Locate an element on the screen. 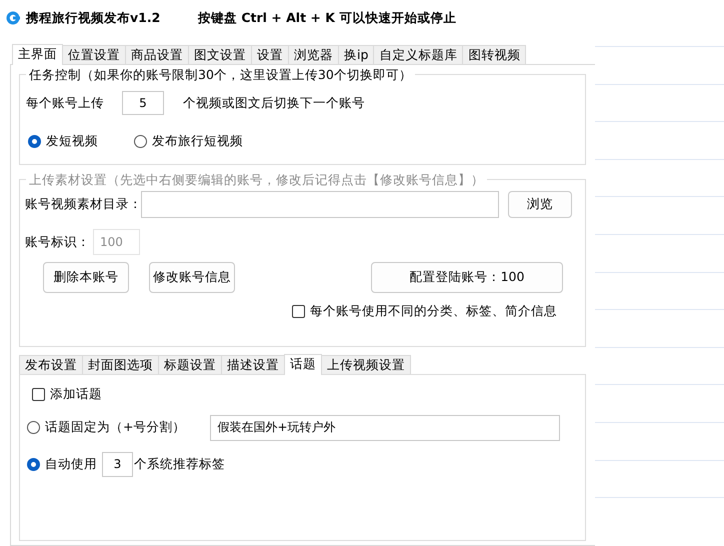  window-title: 携程旅行视频发布v1.2 is located at coordinates (94, 17).